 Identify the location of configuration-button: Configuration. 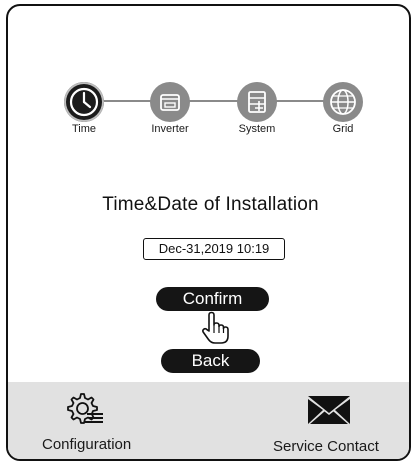
(108, 420).